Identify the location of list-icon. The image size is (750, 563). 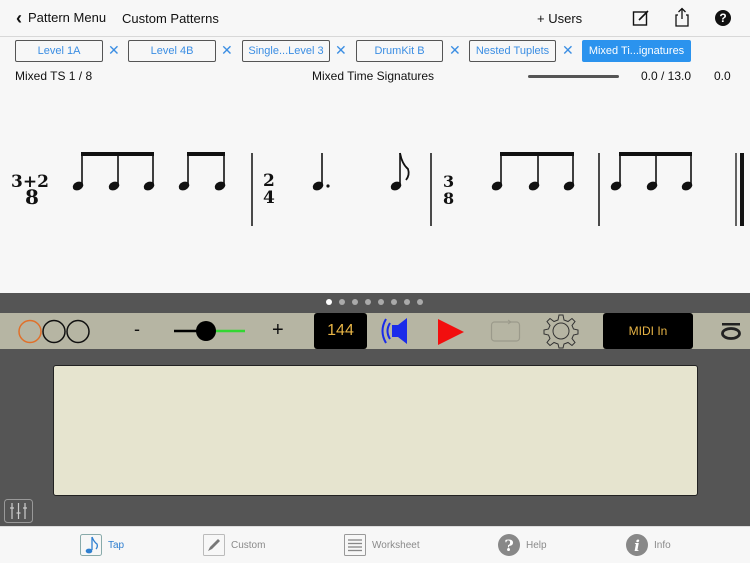
(355, 545).